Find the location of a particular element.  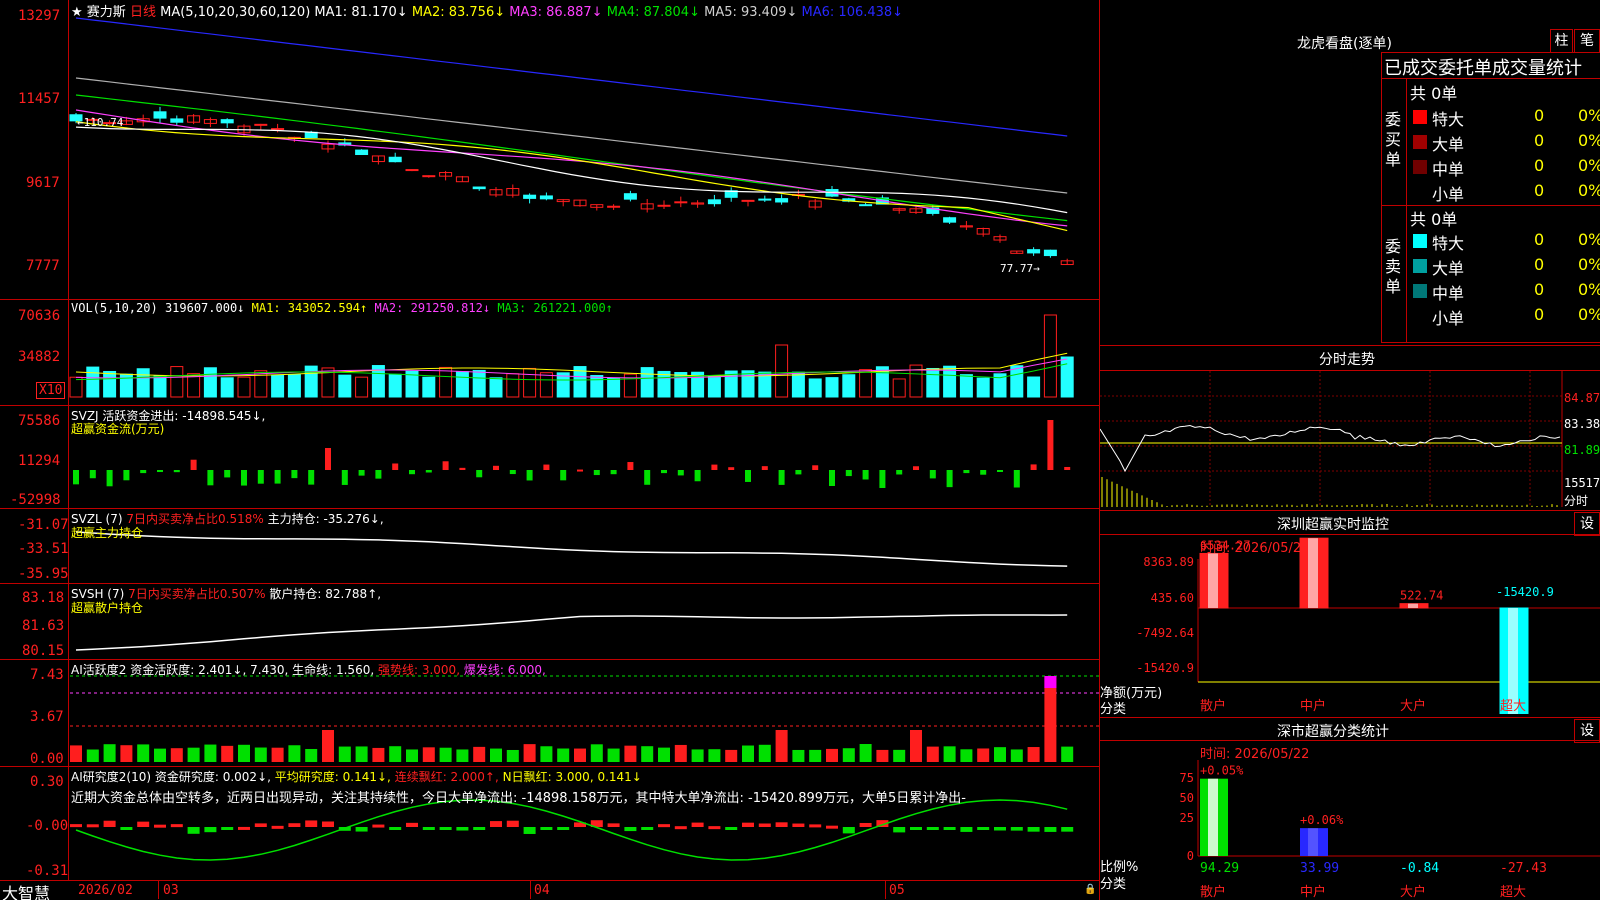

tick-mode-button: 笔 is located at coordinates (1587, 41).